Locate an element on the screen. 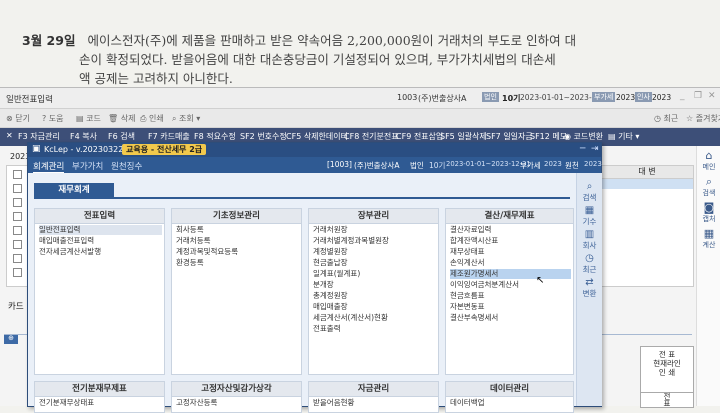  panel-title: 자금관리 is located at coordinates (373, 389).